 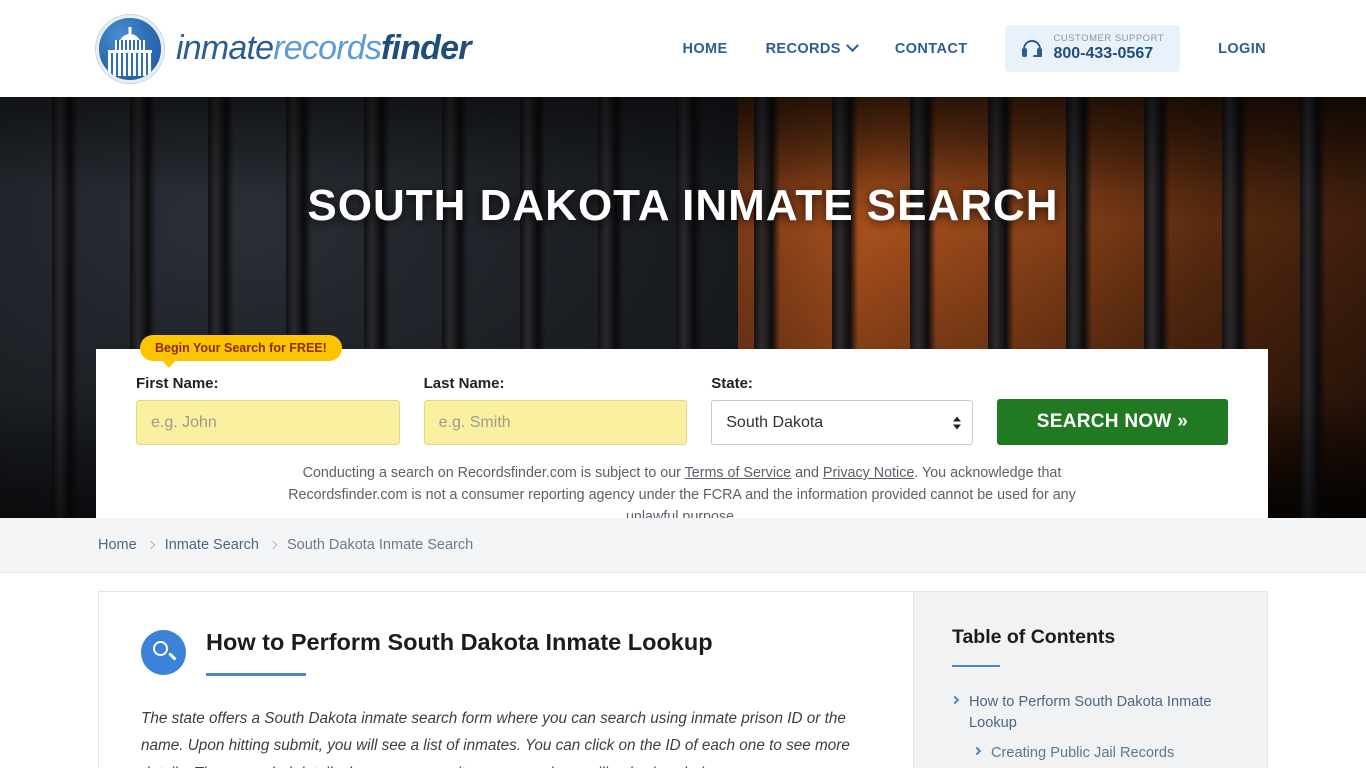 I want to click on first-name-field: First Name:, so click(x=268, y=410).